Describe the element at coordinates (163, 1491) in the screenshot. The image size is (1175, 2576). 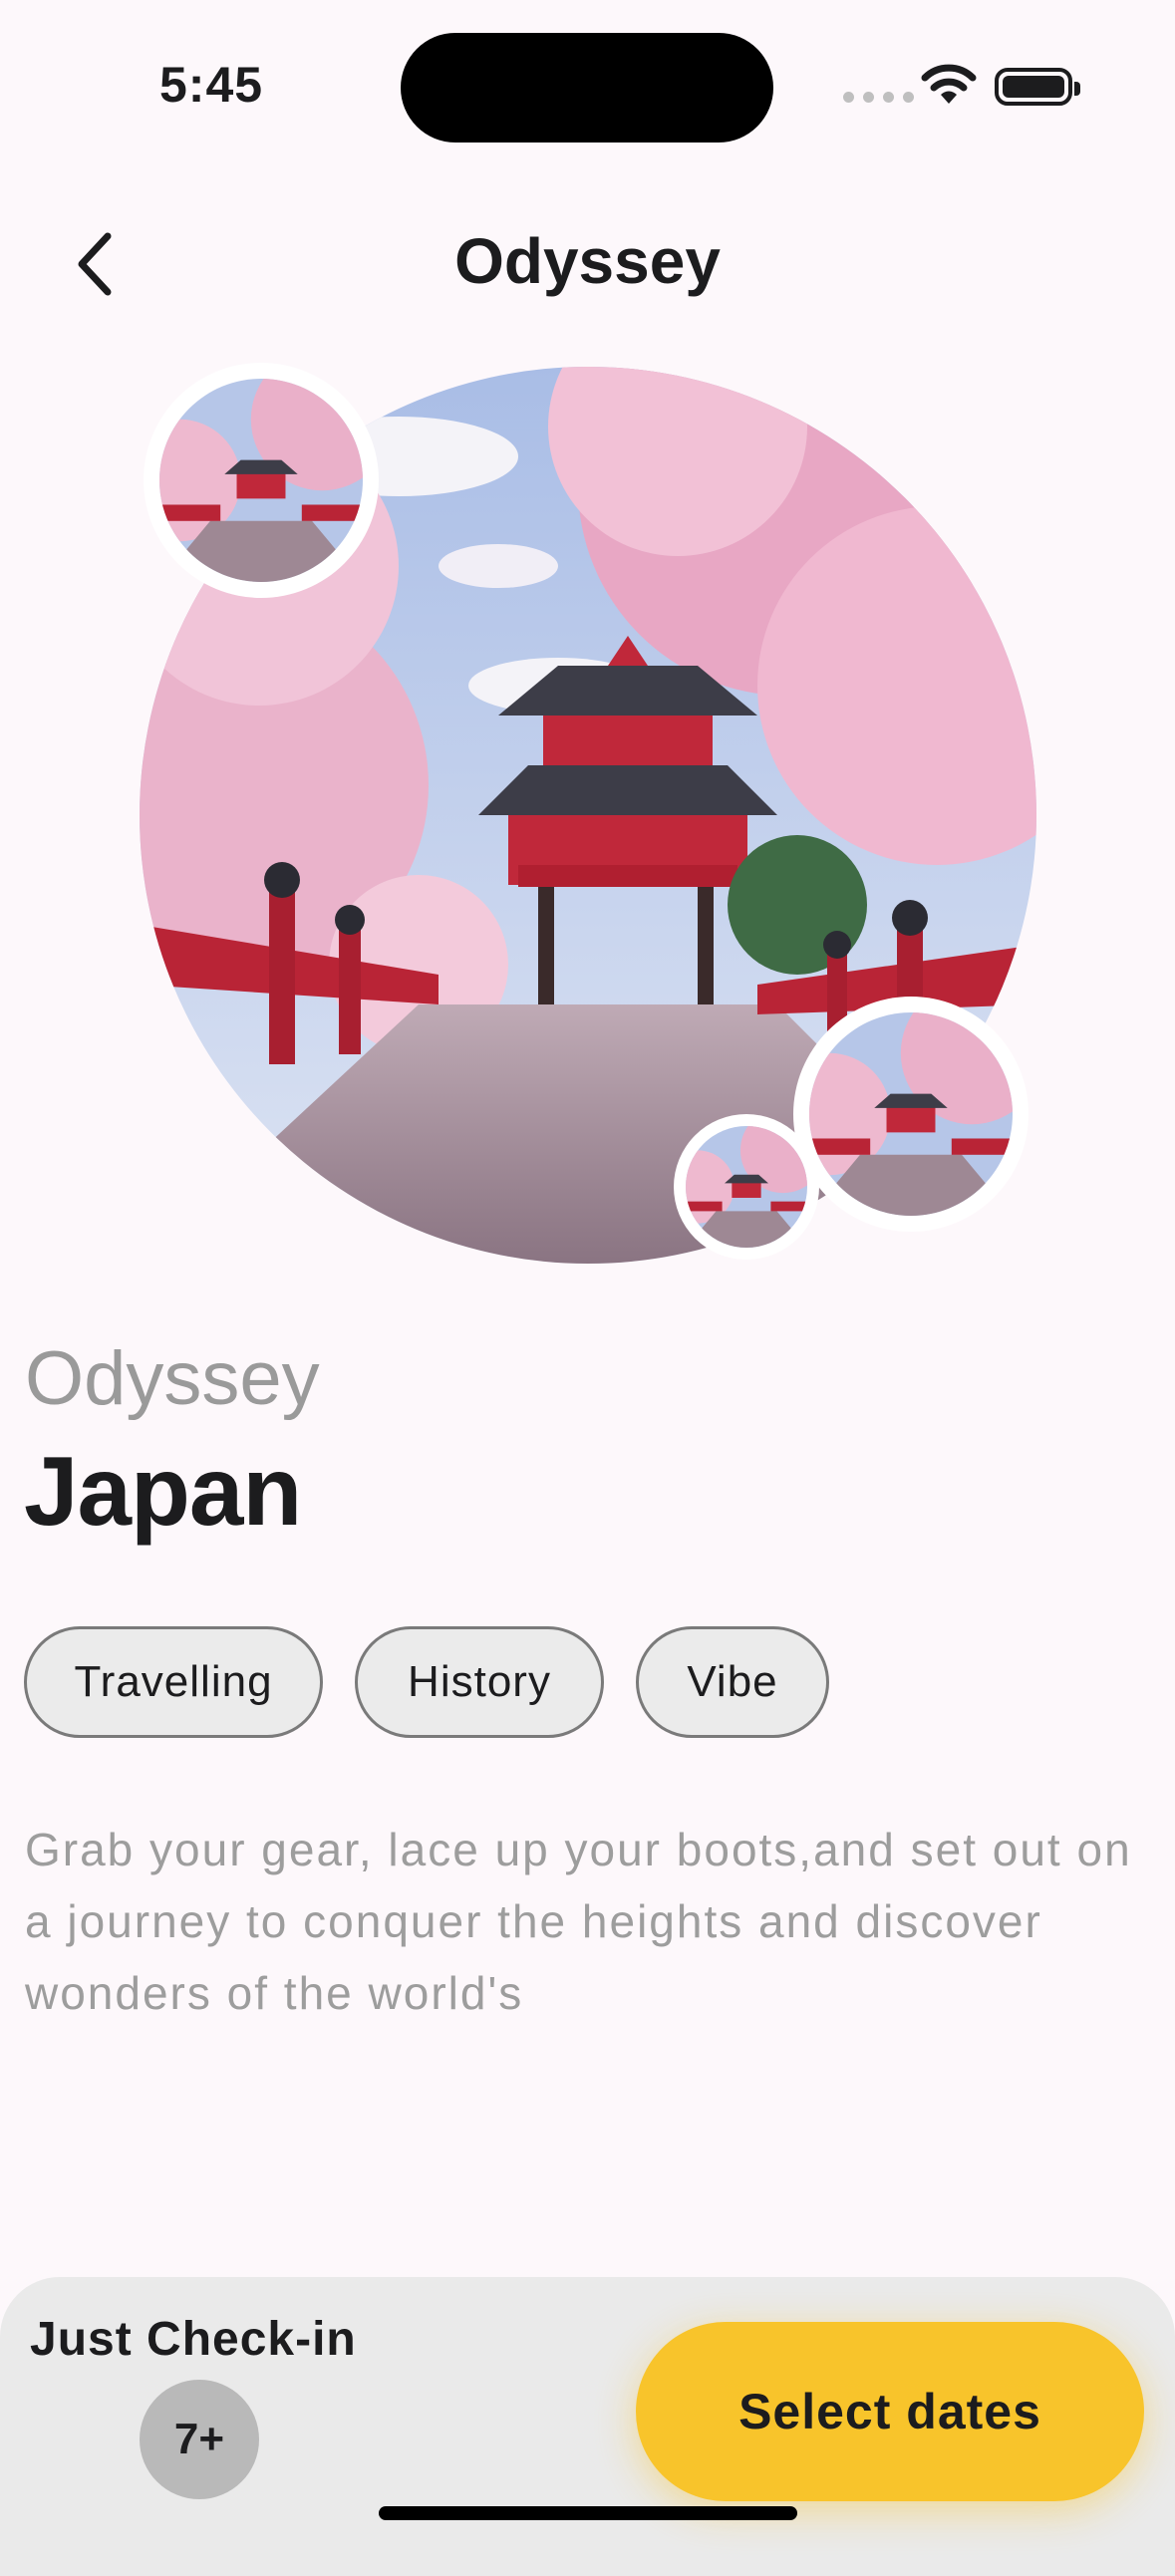
I see `destination-title: Japan` at that location.